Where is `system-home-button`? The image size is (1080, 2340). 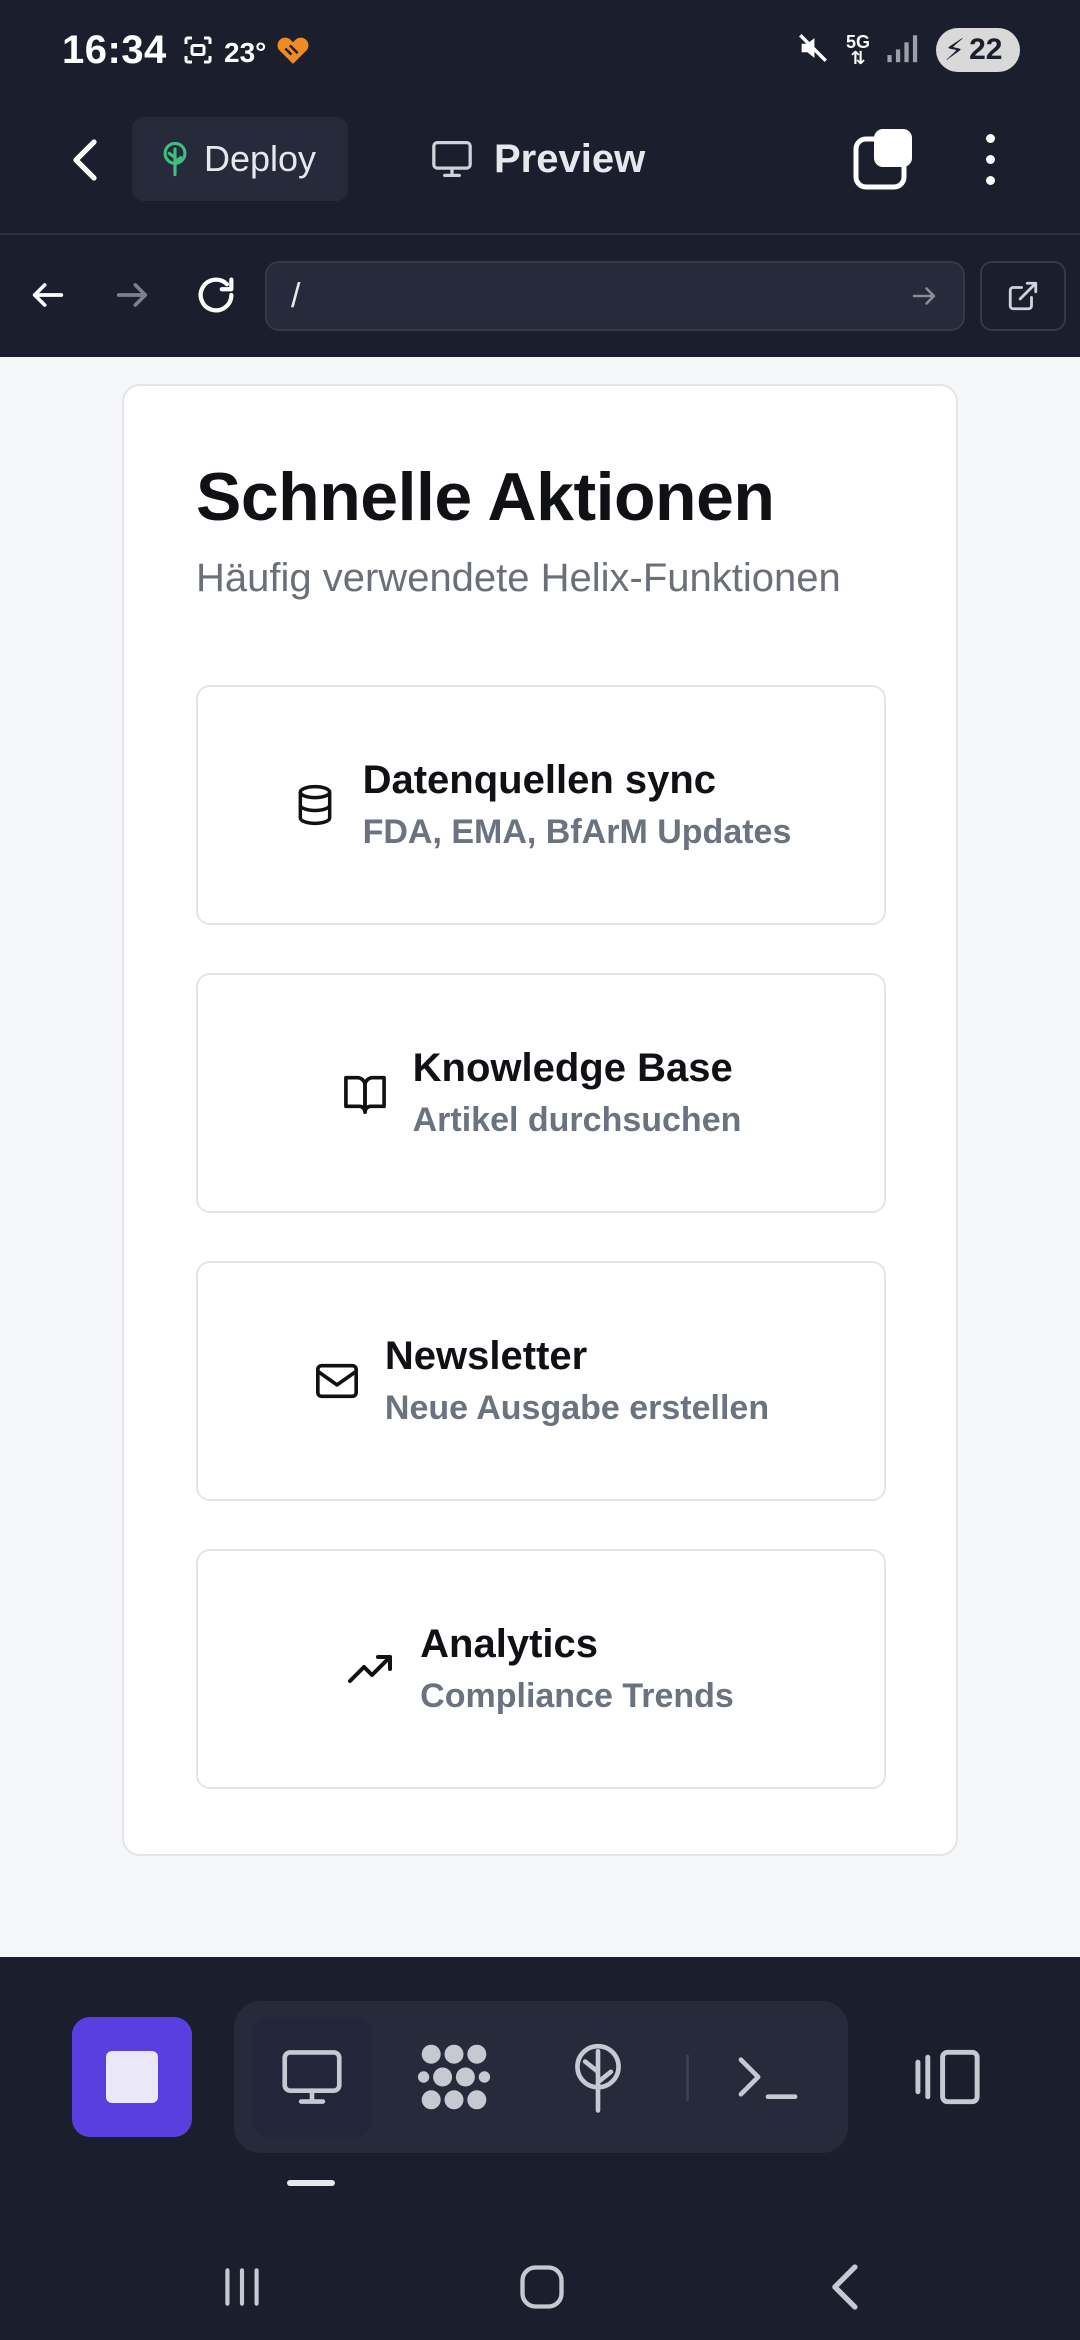
system-home-button is located at coordinates (542, 2287).